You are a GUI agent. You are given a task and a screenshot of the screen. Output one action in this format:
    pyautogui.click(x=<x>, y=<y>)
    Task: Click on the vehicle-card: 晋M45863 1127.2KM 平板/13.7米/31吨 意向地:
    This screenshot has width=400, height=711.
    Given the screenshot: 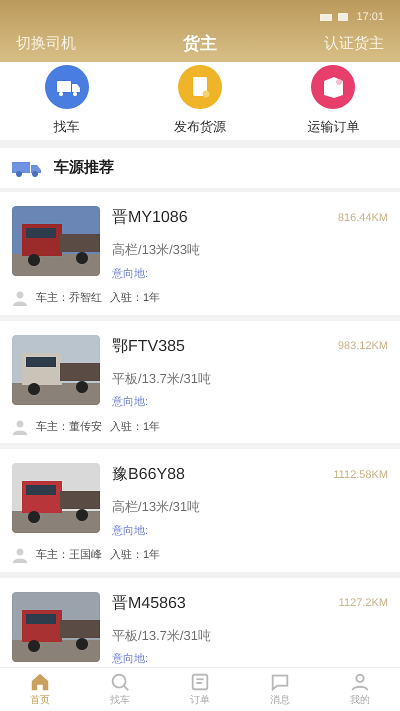 What is the action you would take?
    pyautogui.click(x=200, y=622)
    